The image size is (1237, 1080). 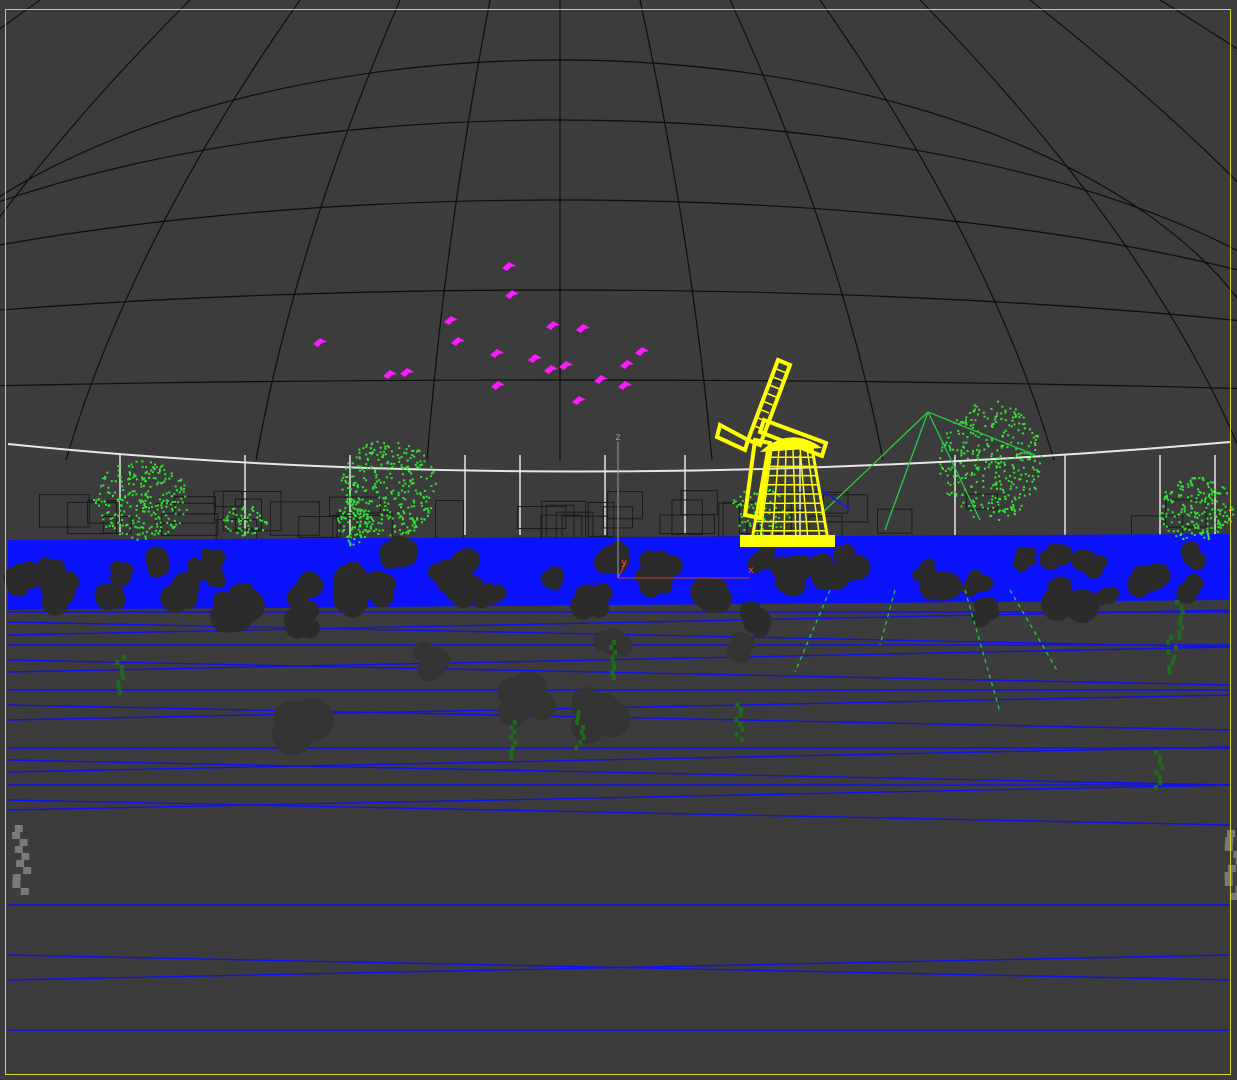 I want to click on selected-tree-group, so click(x=664, y=473).